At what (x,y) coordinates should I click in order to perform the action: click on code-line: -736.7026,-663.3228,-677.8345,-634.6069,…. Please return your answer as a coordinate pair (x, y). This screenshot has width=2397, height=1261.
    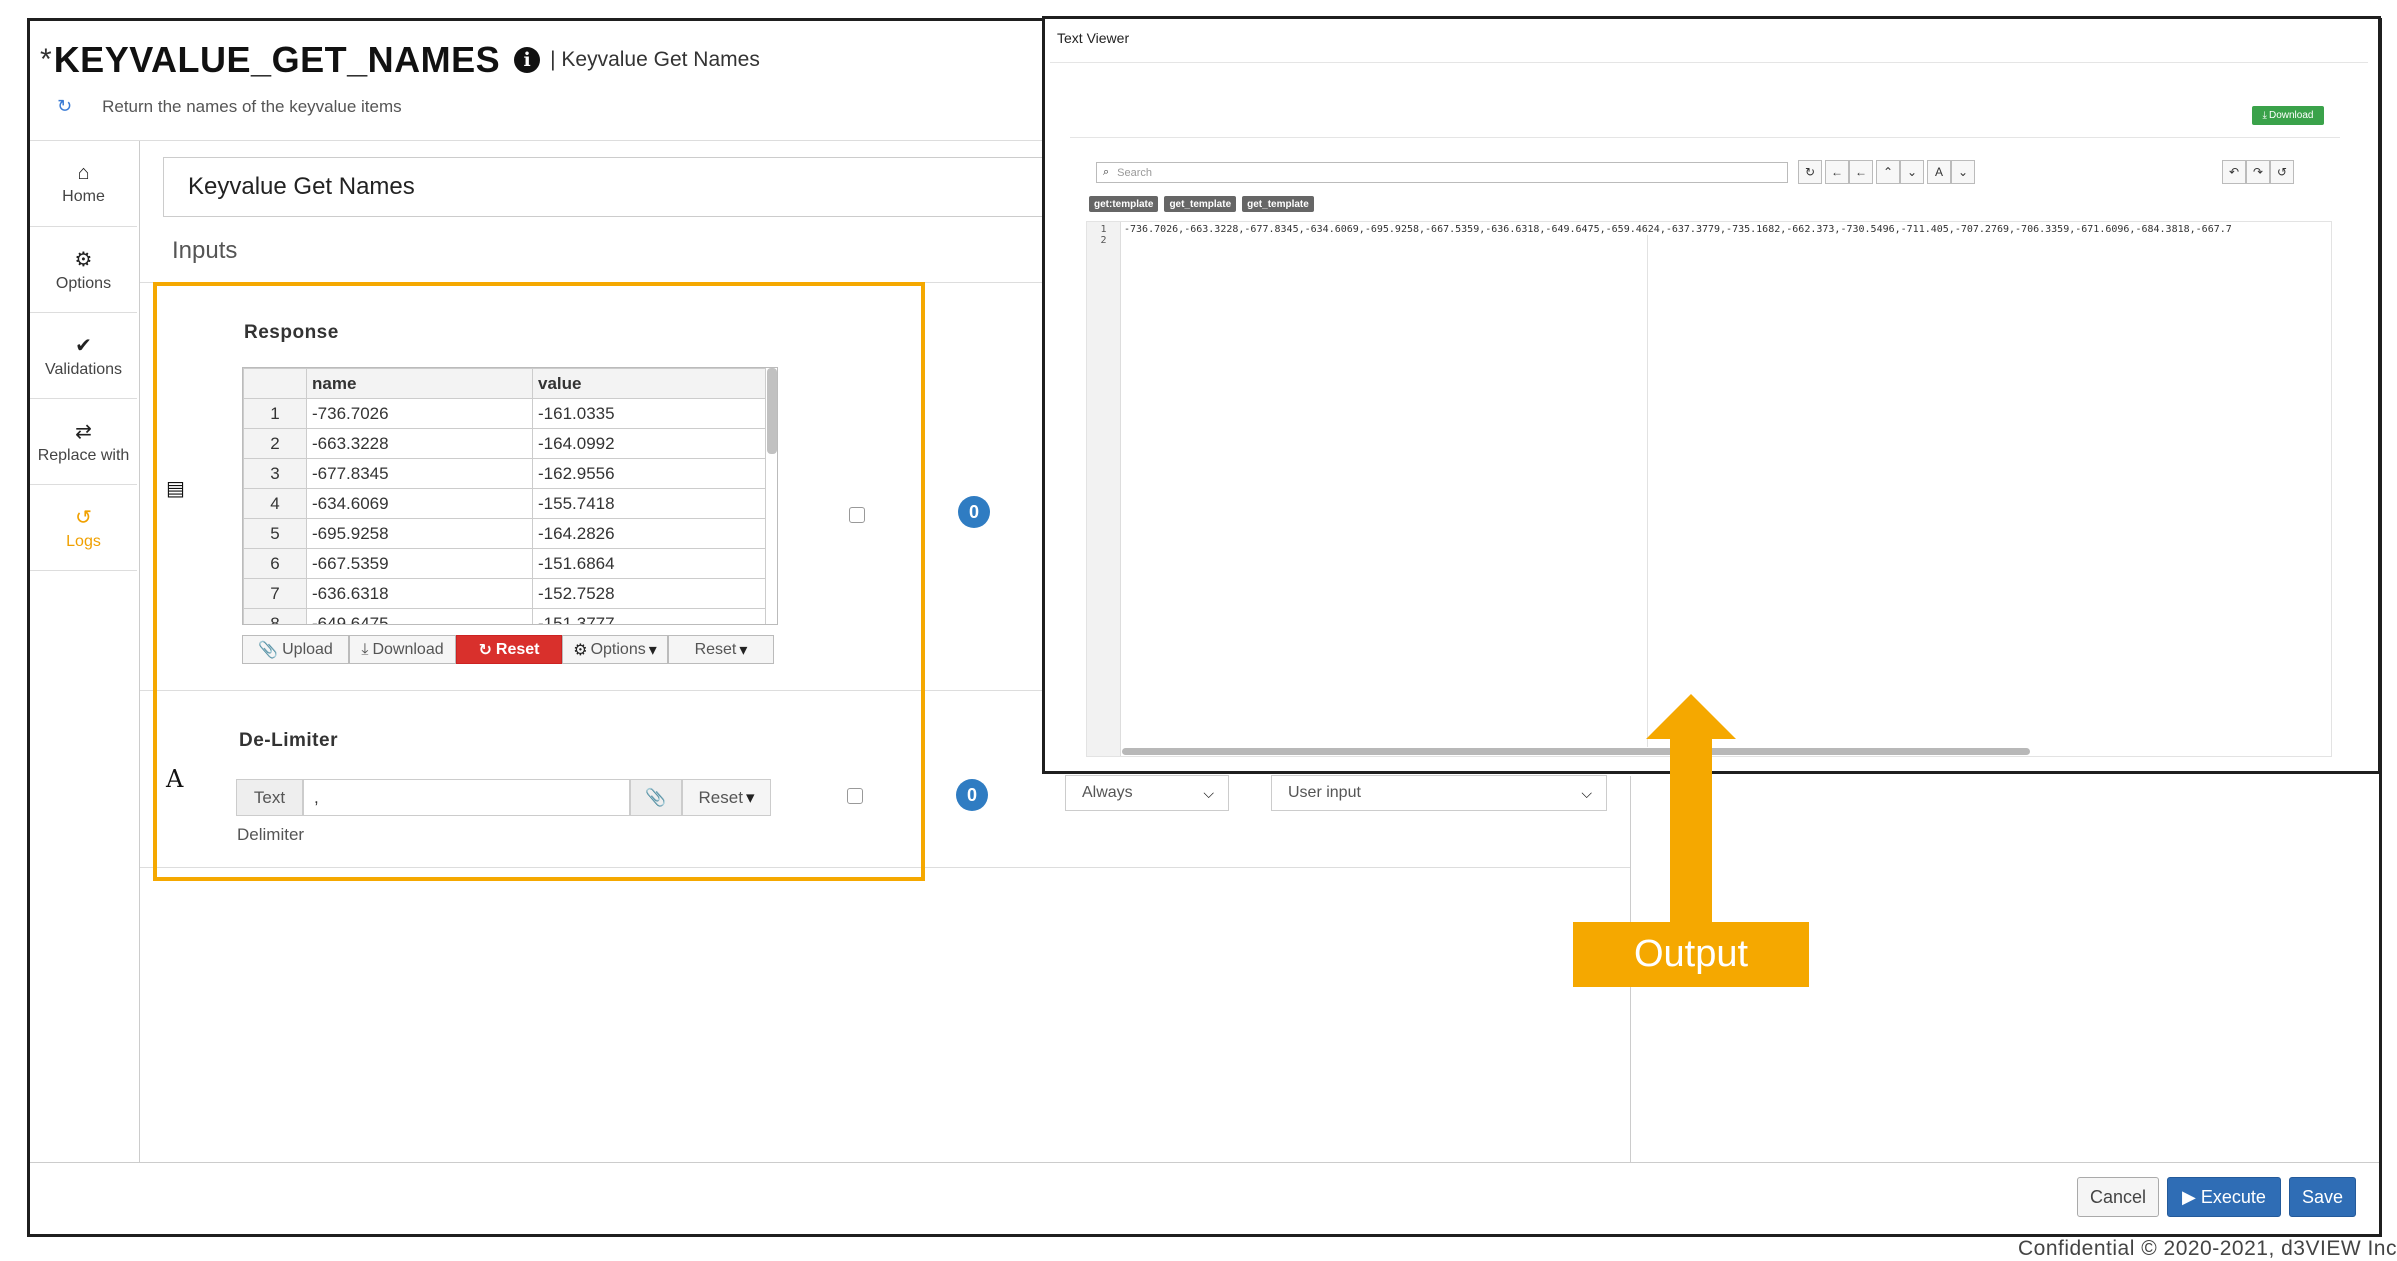
    Looking at the image, I should click on (1678, 229).